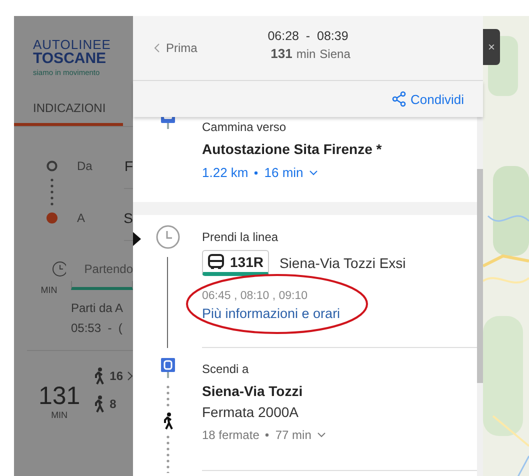  Describe the element at coordinates (113, 403) in the screenshot. I see `walk-minutes: 8` at that location.